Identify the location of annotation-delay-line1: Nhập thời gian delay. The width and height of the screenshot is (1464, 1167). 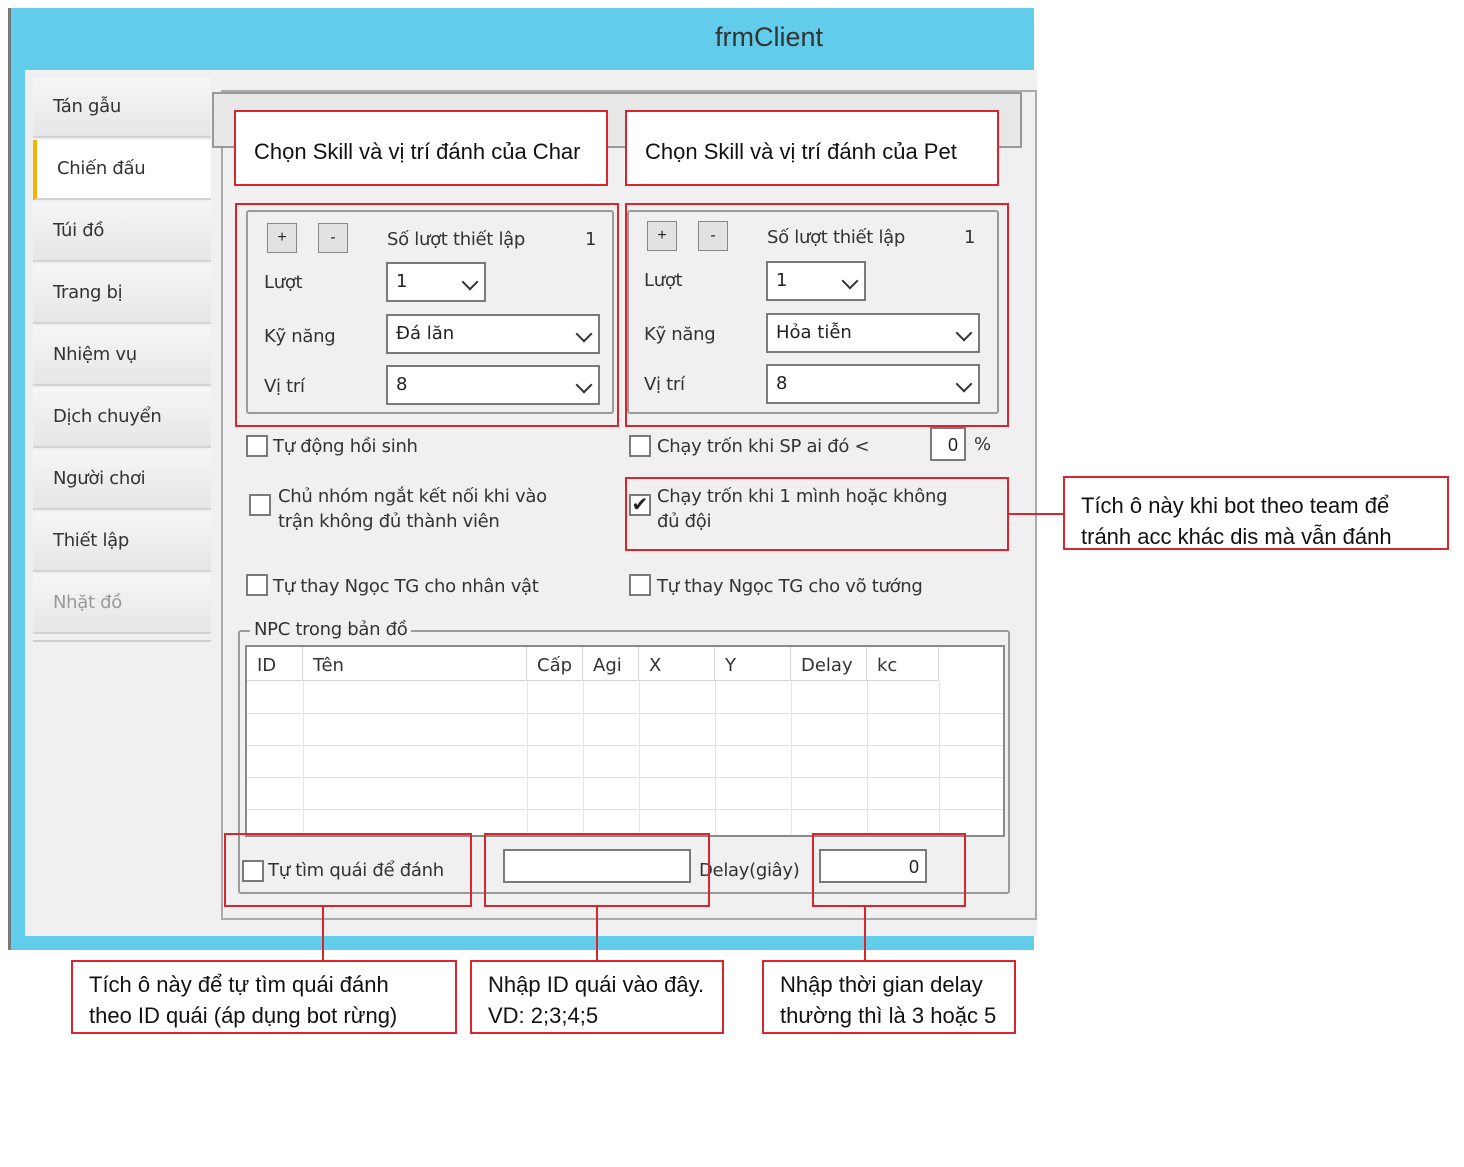
(881, 984).